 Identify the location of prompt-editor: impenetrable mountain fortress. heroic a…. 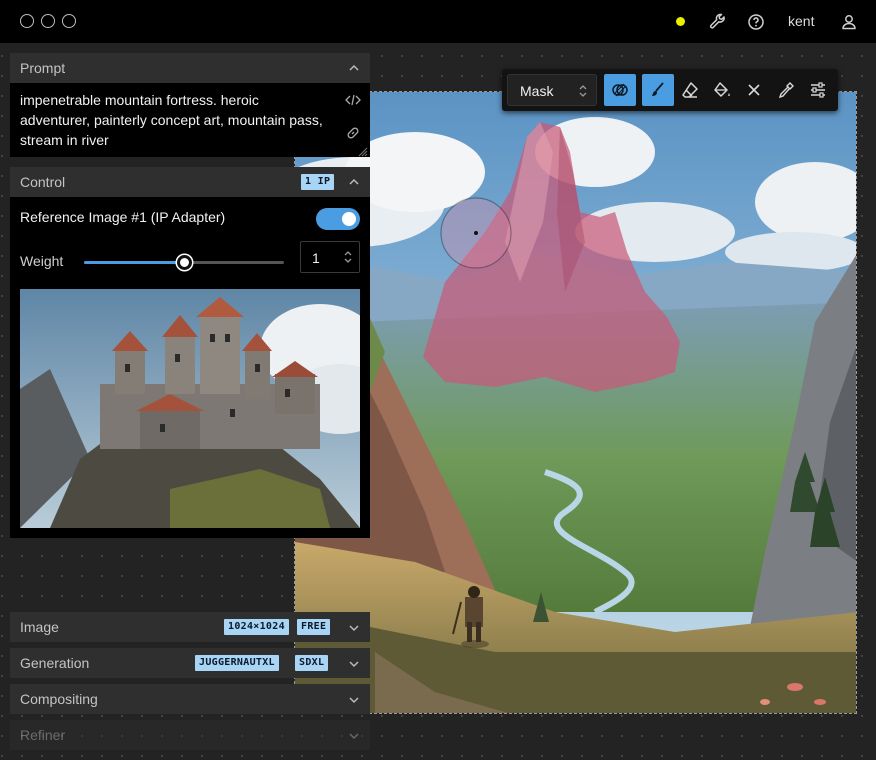
(190, 120).